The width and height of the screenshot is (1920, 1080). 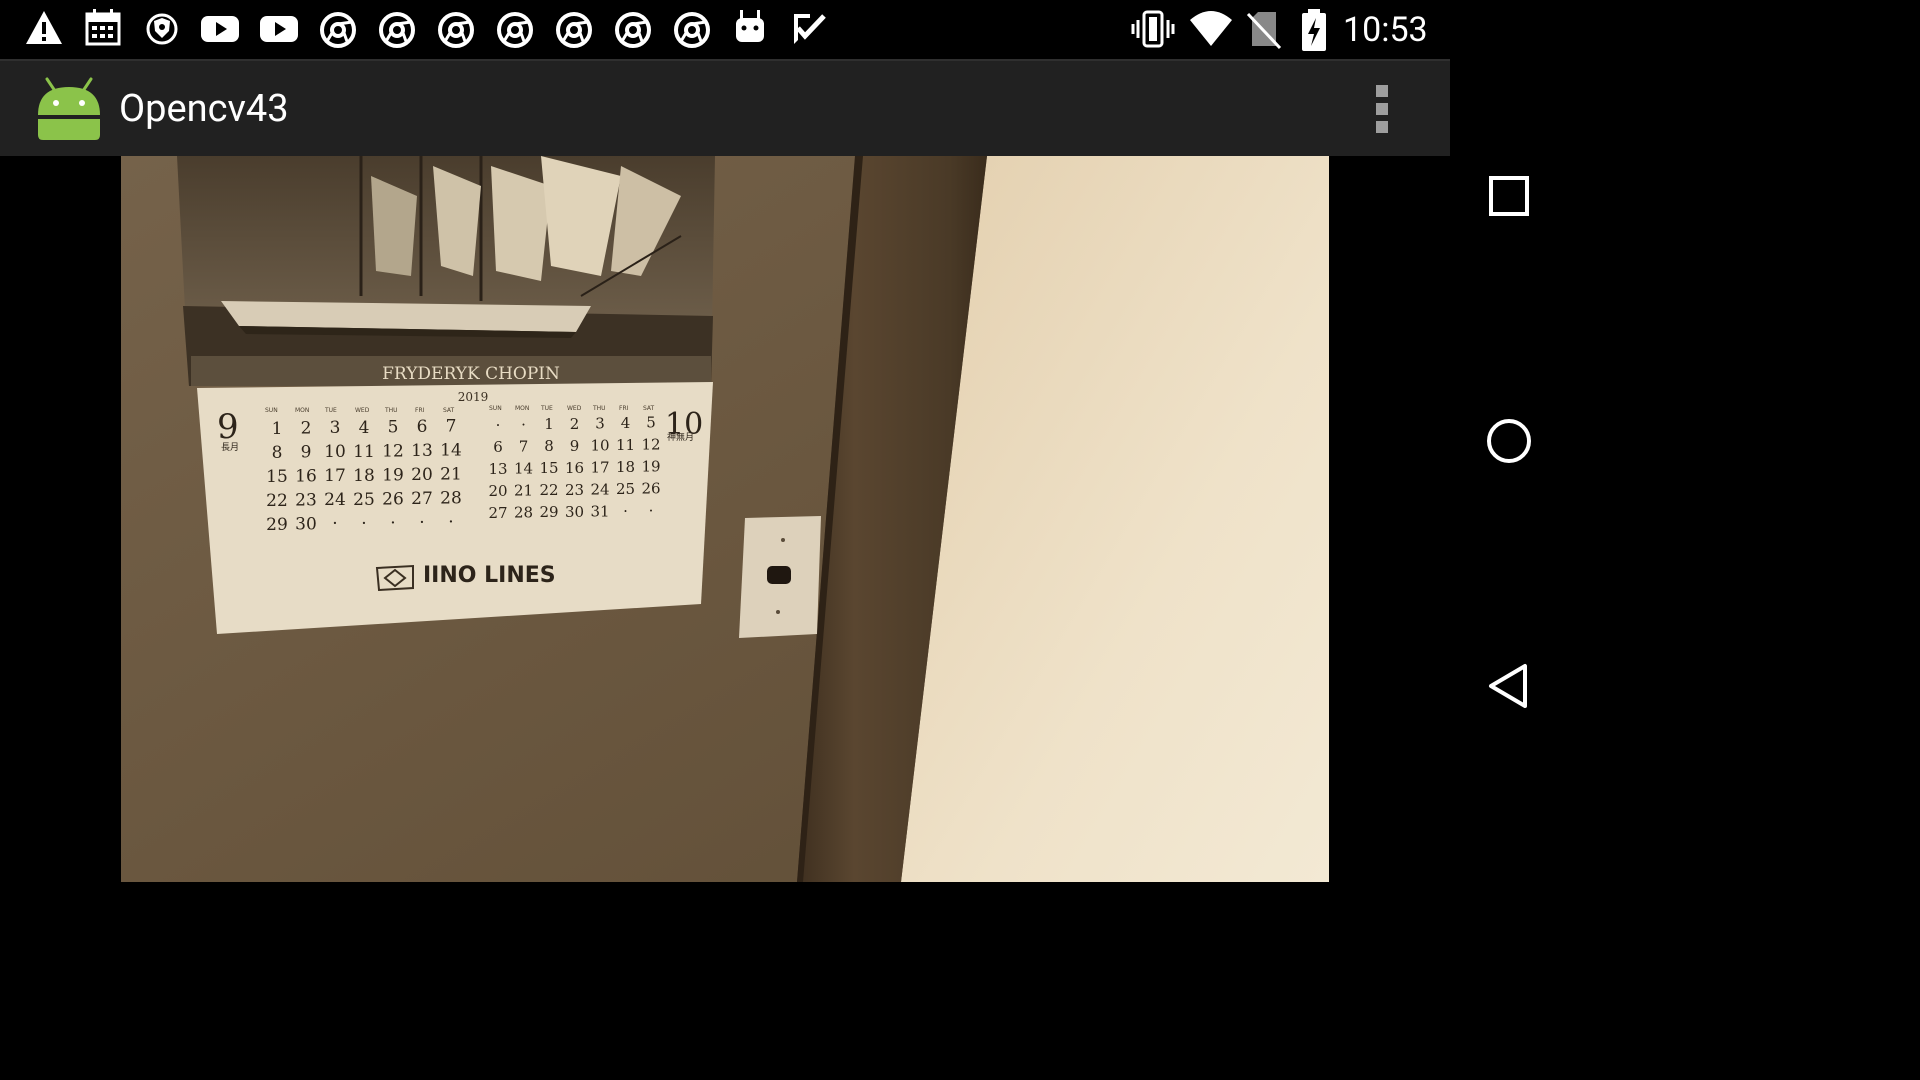 I want to click on calendar-day: 31, so click(x=599, y=511).